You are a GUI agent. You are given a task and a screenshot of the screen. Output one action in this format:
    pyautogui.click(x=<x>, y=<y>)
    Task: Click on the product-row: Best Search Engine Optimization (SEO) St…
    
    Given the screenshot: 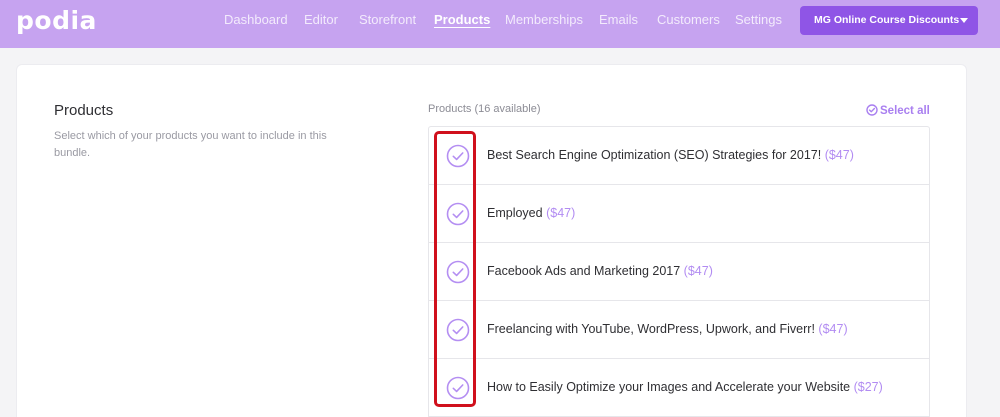 What is the action you would take?
    pyautogui.click(x=679, y=156)
    